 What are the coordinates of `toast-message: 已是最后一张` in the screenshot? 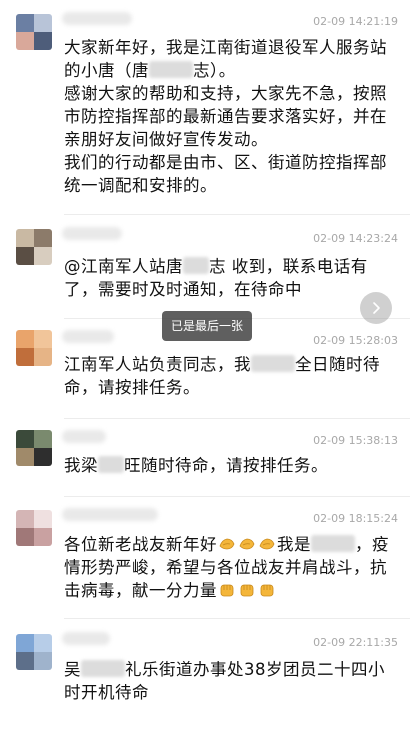 It's located at (207, 326).